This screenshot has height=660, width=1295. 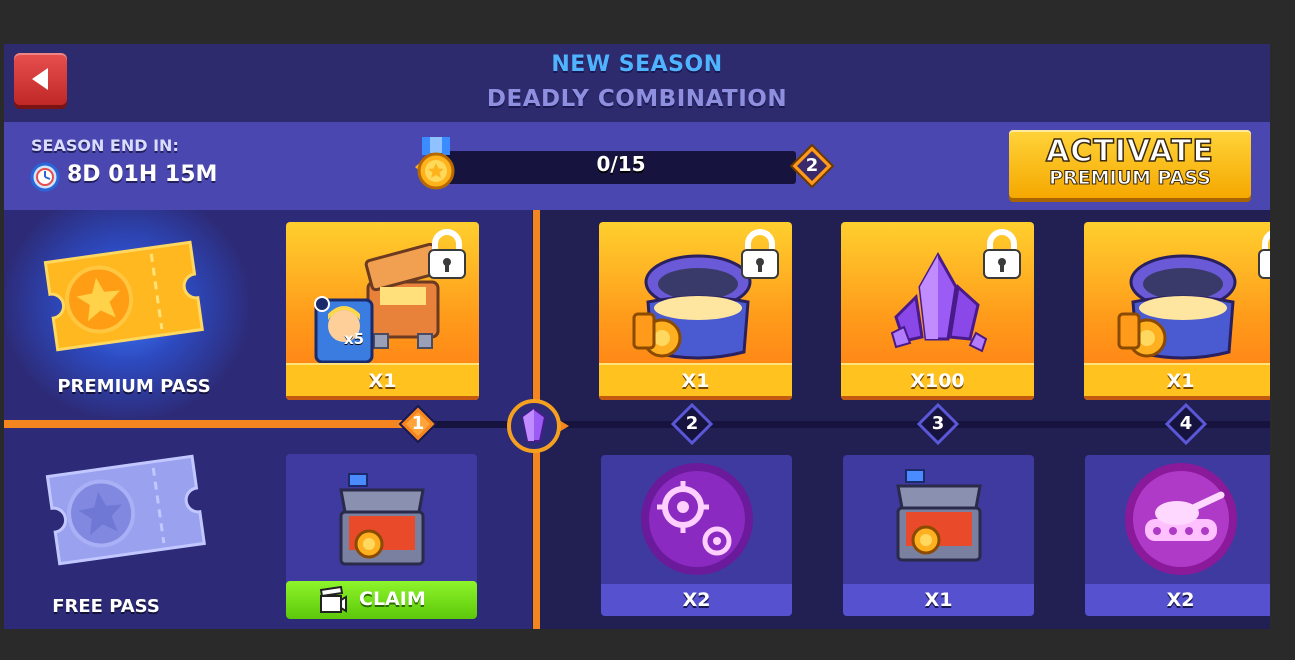 I want to click on level-node: 1, so click(x=418, y=424).